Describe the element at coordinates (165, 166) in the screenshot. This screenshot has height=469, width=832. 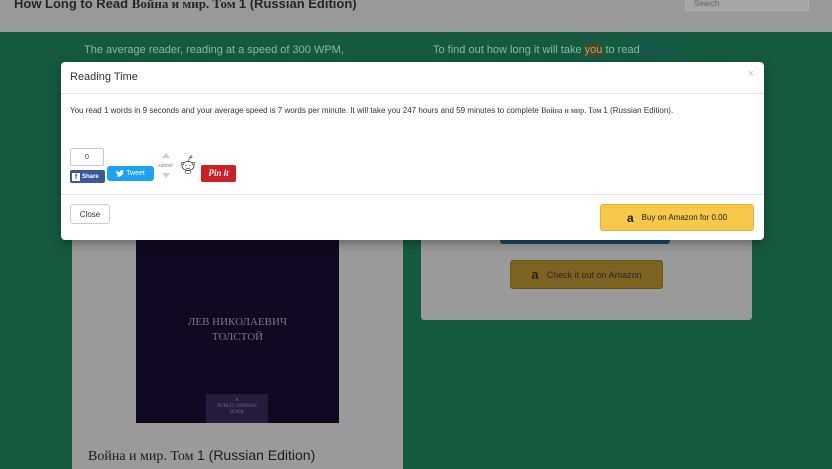
I see `reddit-submit-label: submit` at that location.